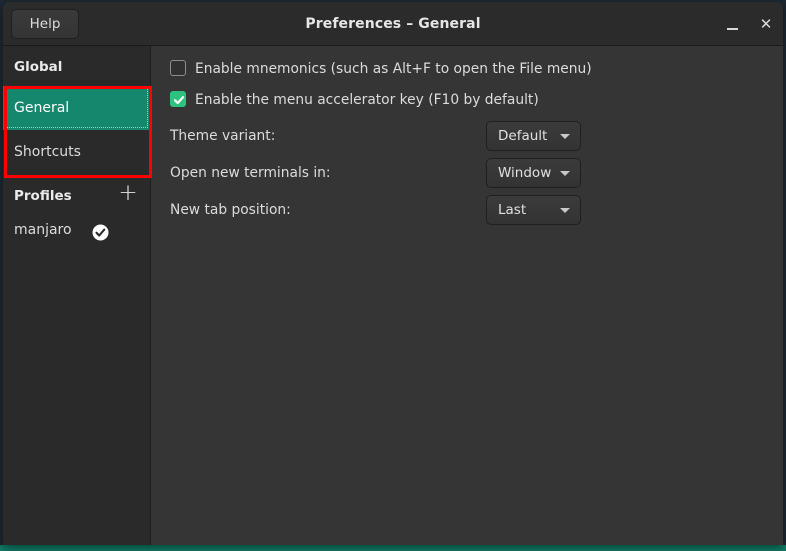 This screenshot has height=551, width=786. I want to click on checkbox-mnemonics, so click(178, 68).